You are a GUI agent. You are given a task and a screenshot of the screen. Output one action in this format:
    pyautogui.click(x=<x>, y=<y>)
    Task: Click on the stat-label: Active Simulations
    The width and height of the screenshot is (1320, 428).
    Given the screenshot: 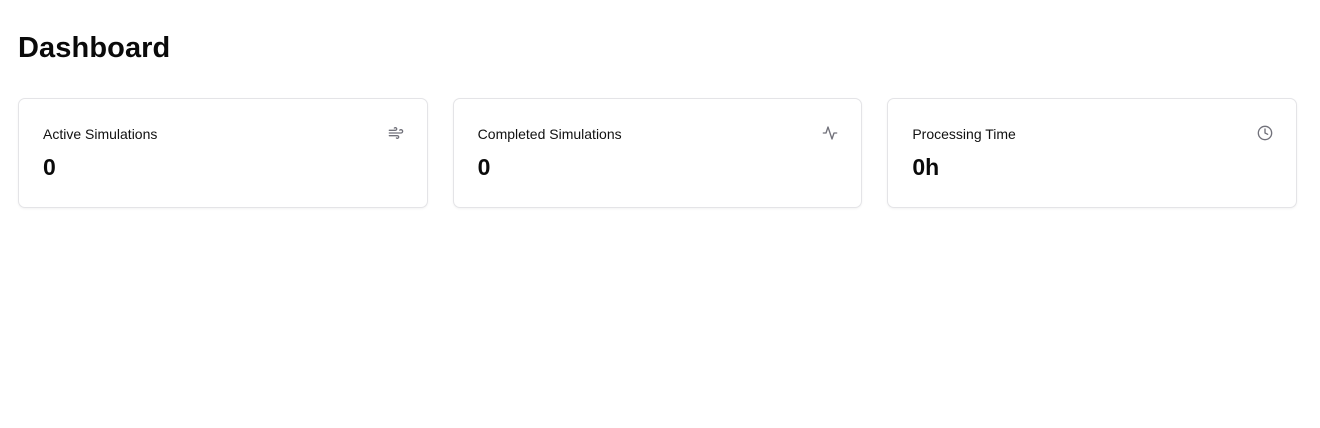 What is the action you would take?
    pyautogui.click(x=100, y=134)
    